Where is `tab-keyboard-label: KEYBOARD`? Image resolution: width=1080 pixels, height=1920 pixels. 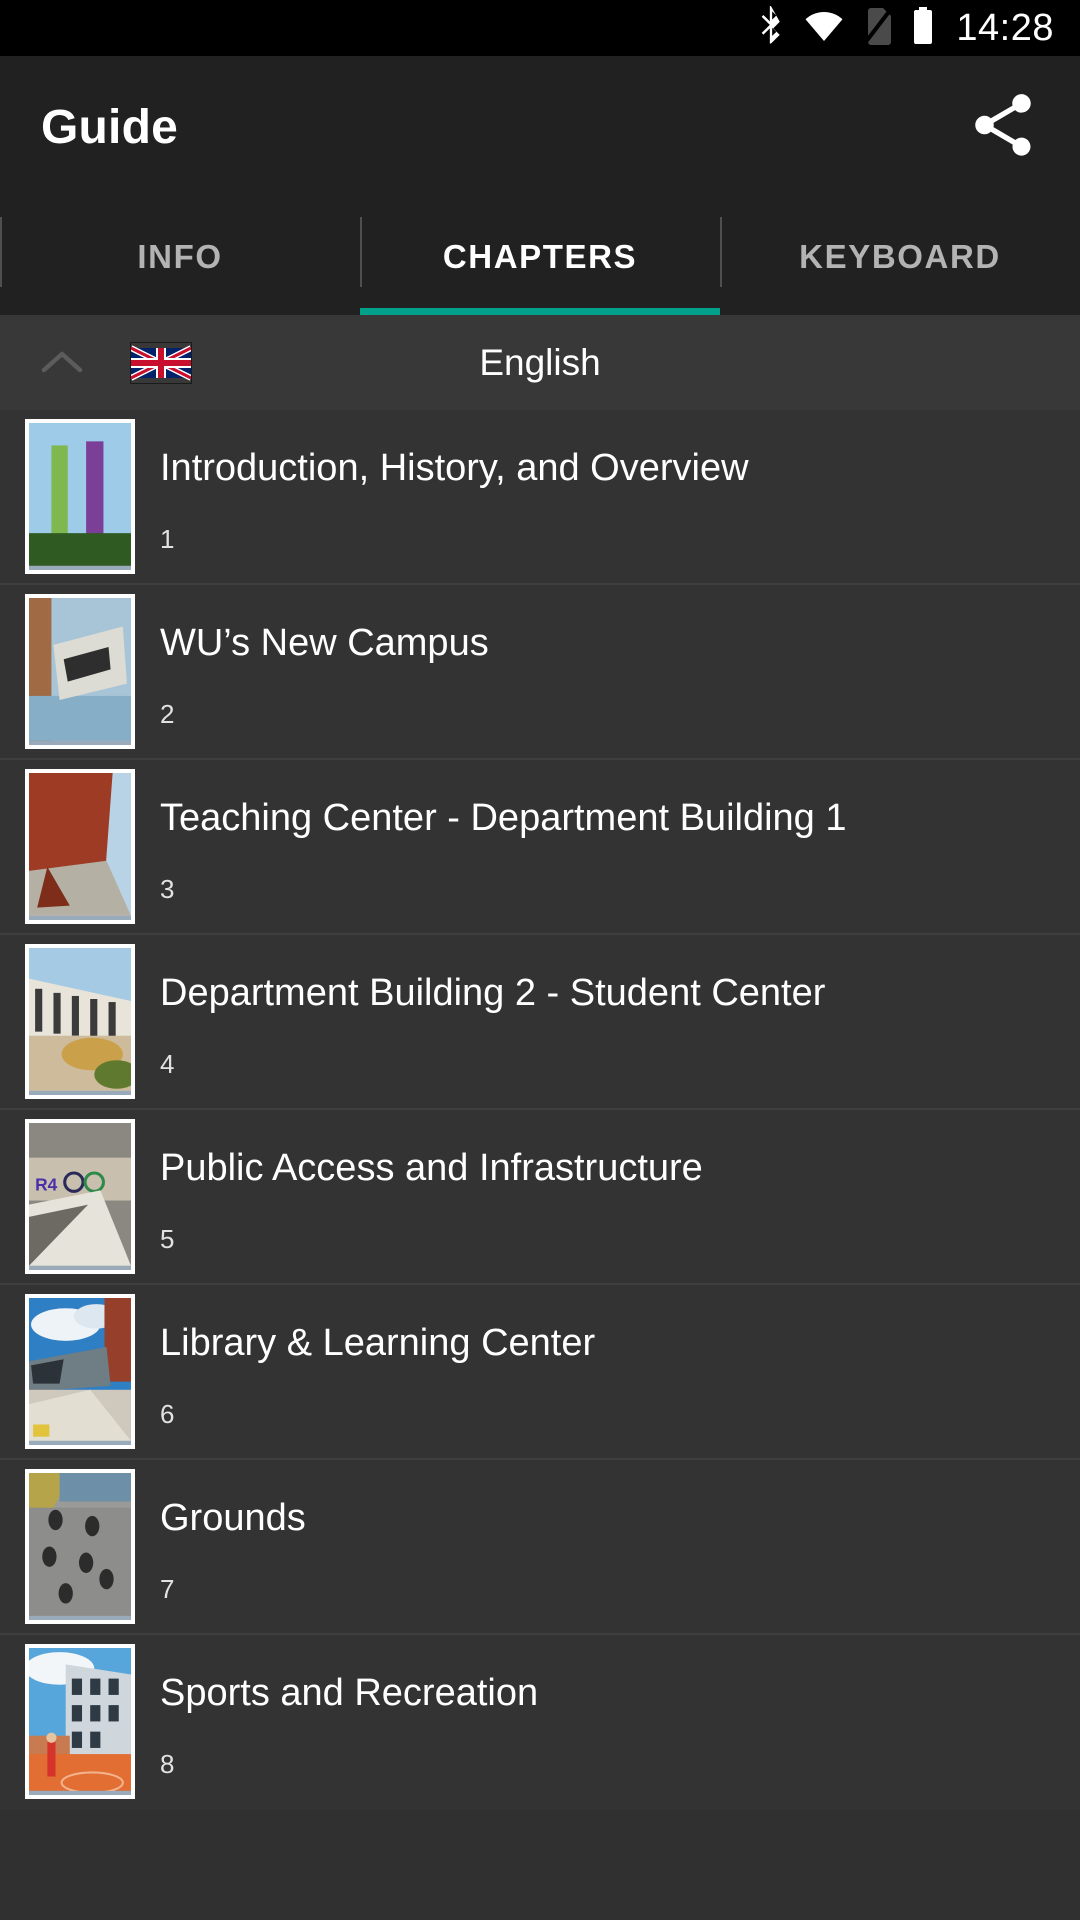 tab-keyboard-label: KEYBOARD is located at coordinates (900, 256).